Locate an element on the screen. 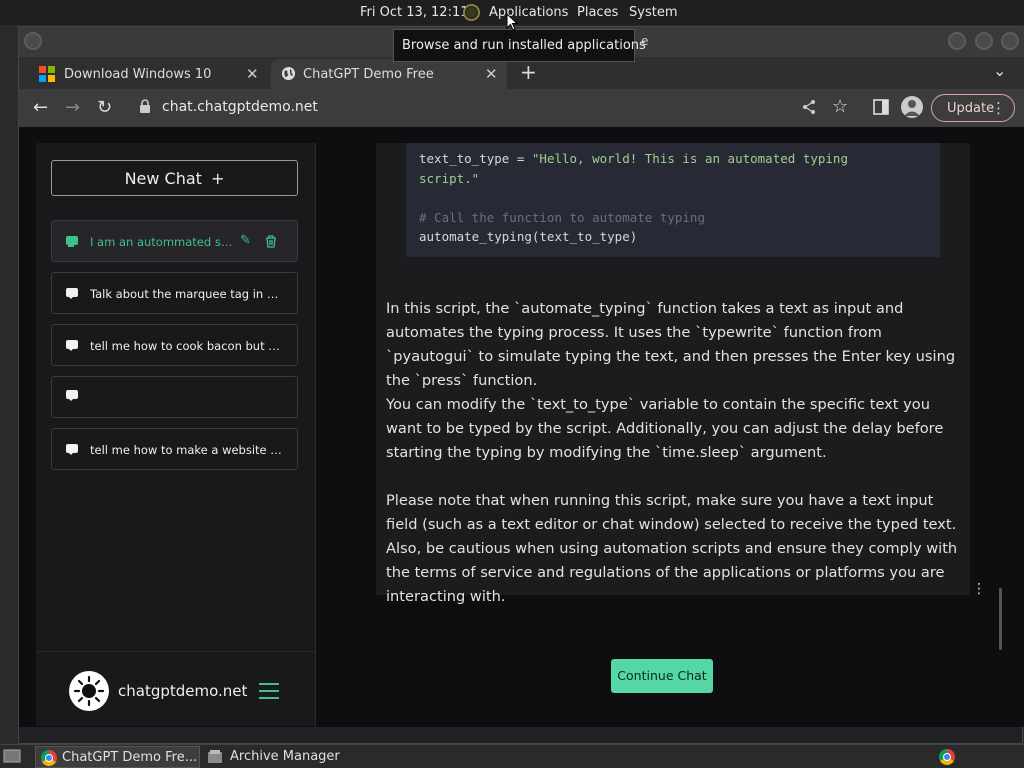 This screenshot has height=768, width=1024. forward-icon: → is located at coordinates (72, 107).